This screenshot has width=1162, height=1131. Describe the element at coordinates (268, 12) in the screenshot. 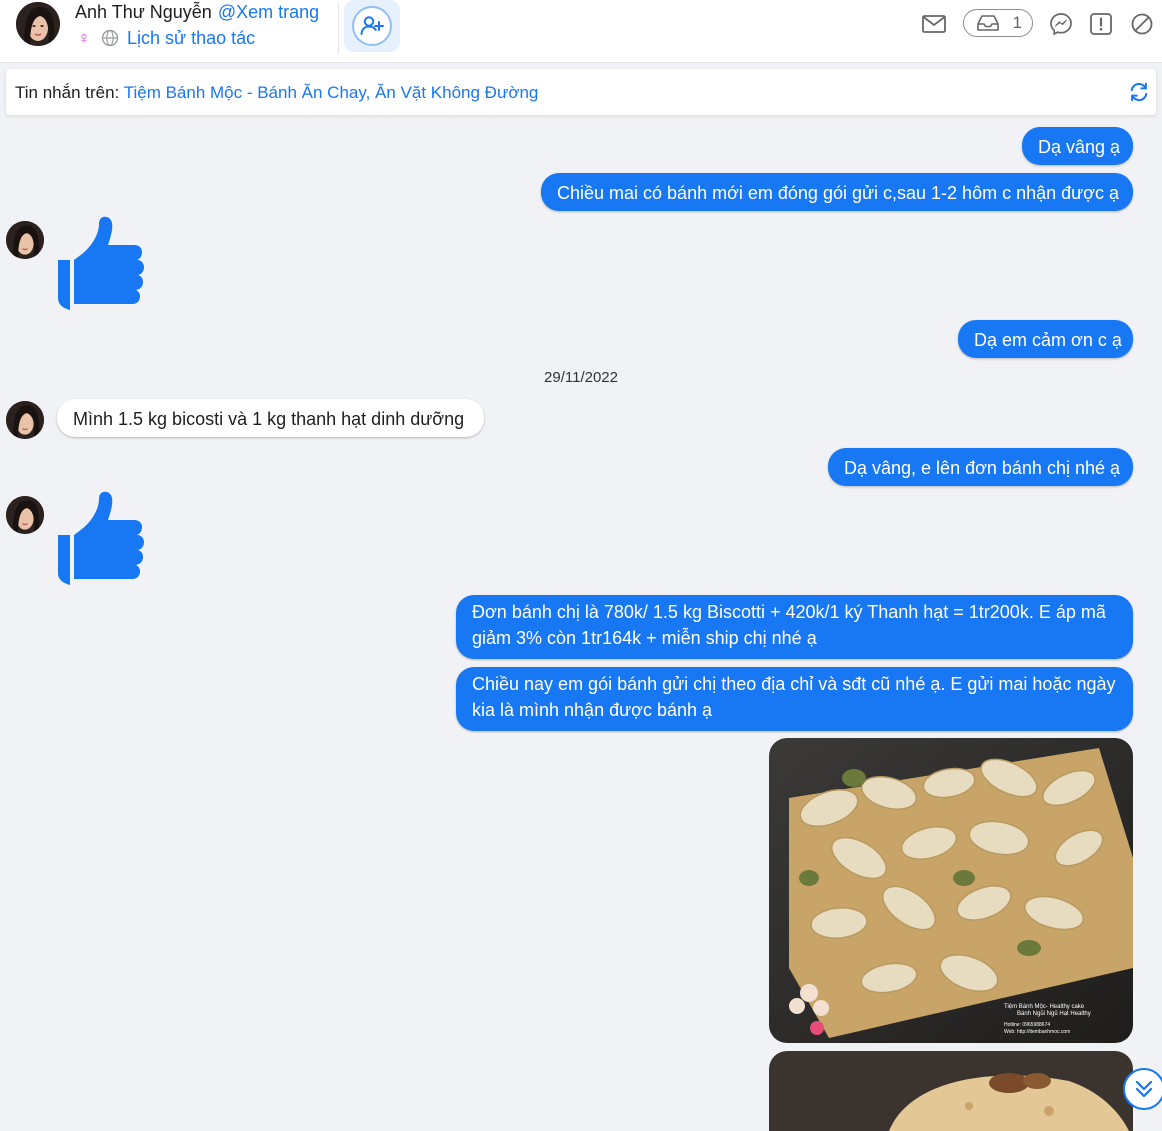

I see `view-page-link: @Xem trang` at that location.